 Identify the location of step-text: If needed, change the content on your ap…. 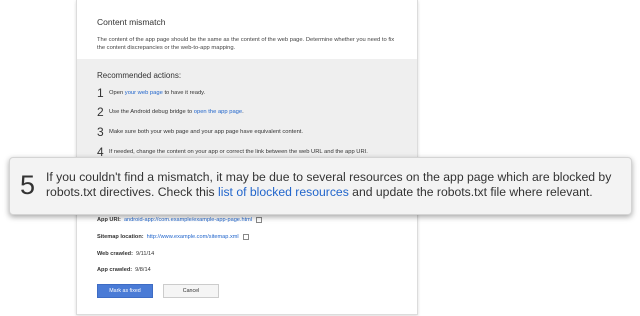
(238, 152).